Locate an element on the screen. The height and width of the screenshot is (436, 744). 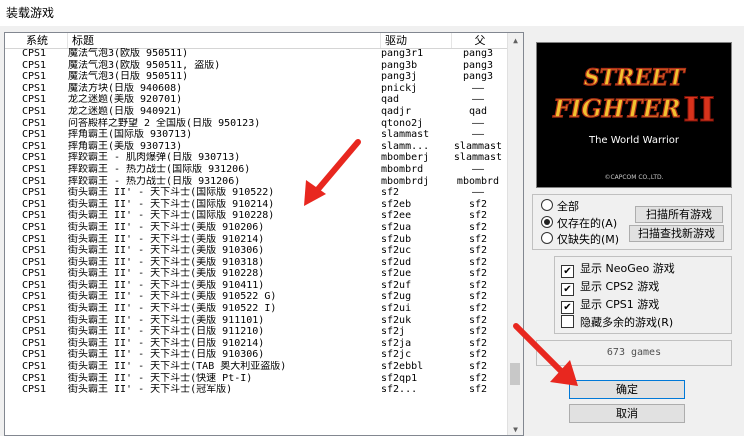
scroll-up-icon: ▲ is located at coordinates (515, 40).